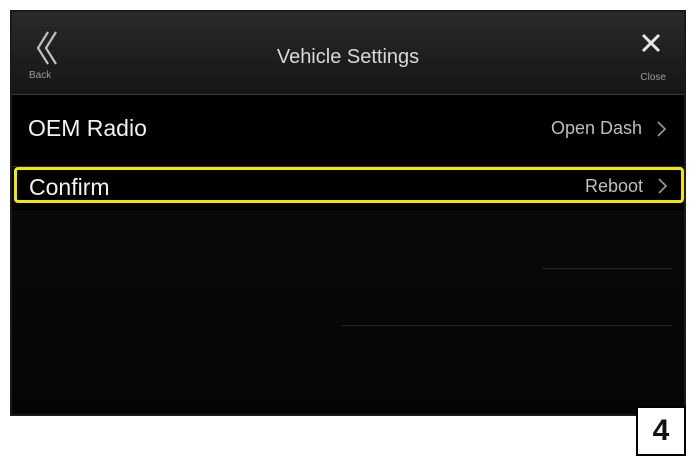 The width and height of the screenshot is (696, 457). I want to click on back-label: Back, so click(40, 75).